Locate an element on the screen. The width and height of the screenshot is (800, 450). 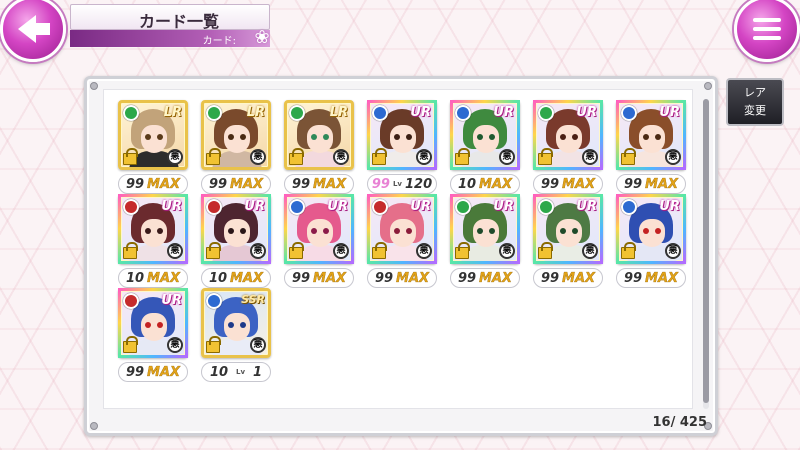
card-item: UR 悪 99 Lv 120 is located at coordinates (402, 148).